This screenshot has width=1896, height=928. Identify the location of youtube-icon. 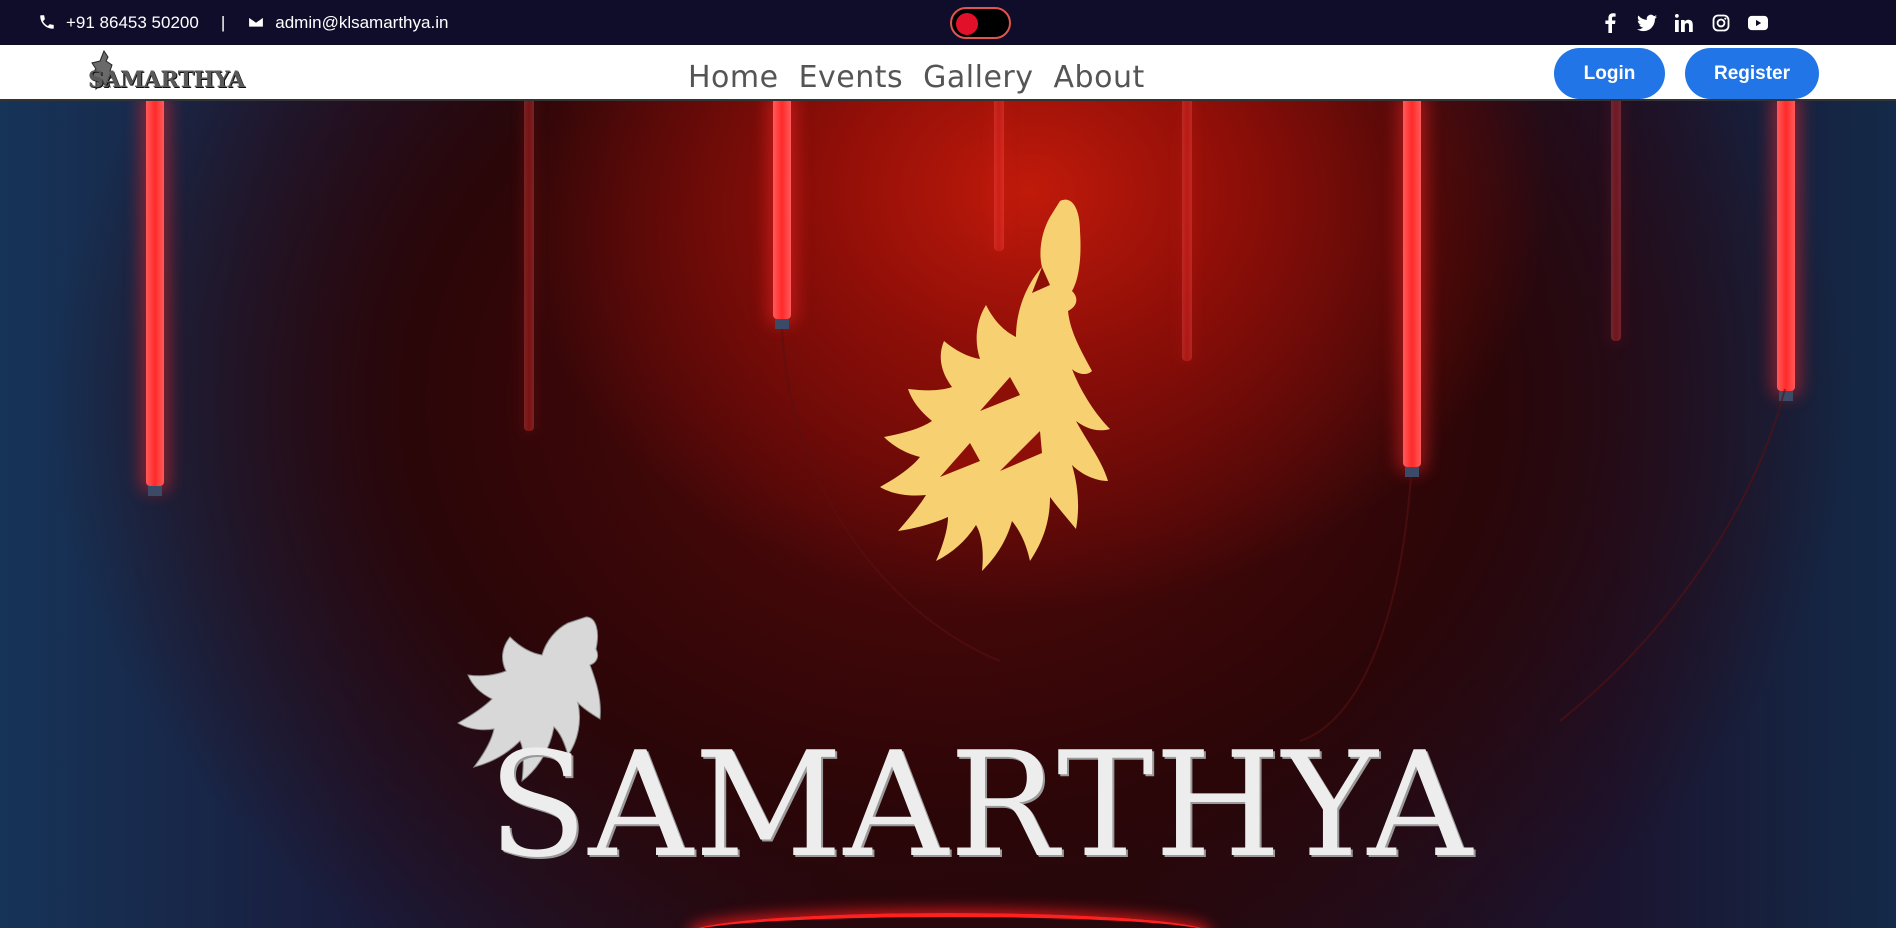
(1758, 23).